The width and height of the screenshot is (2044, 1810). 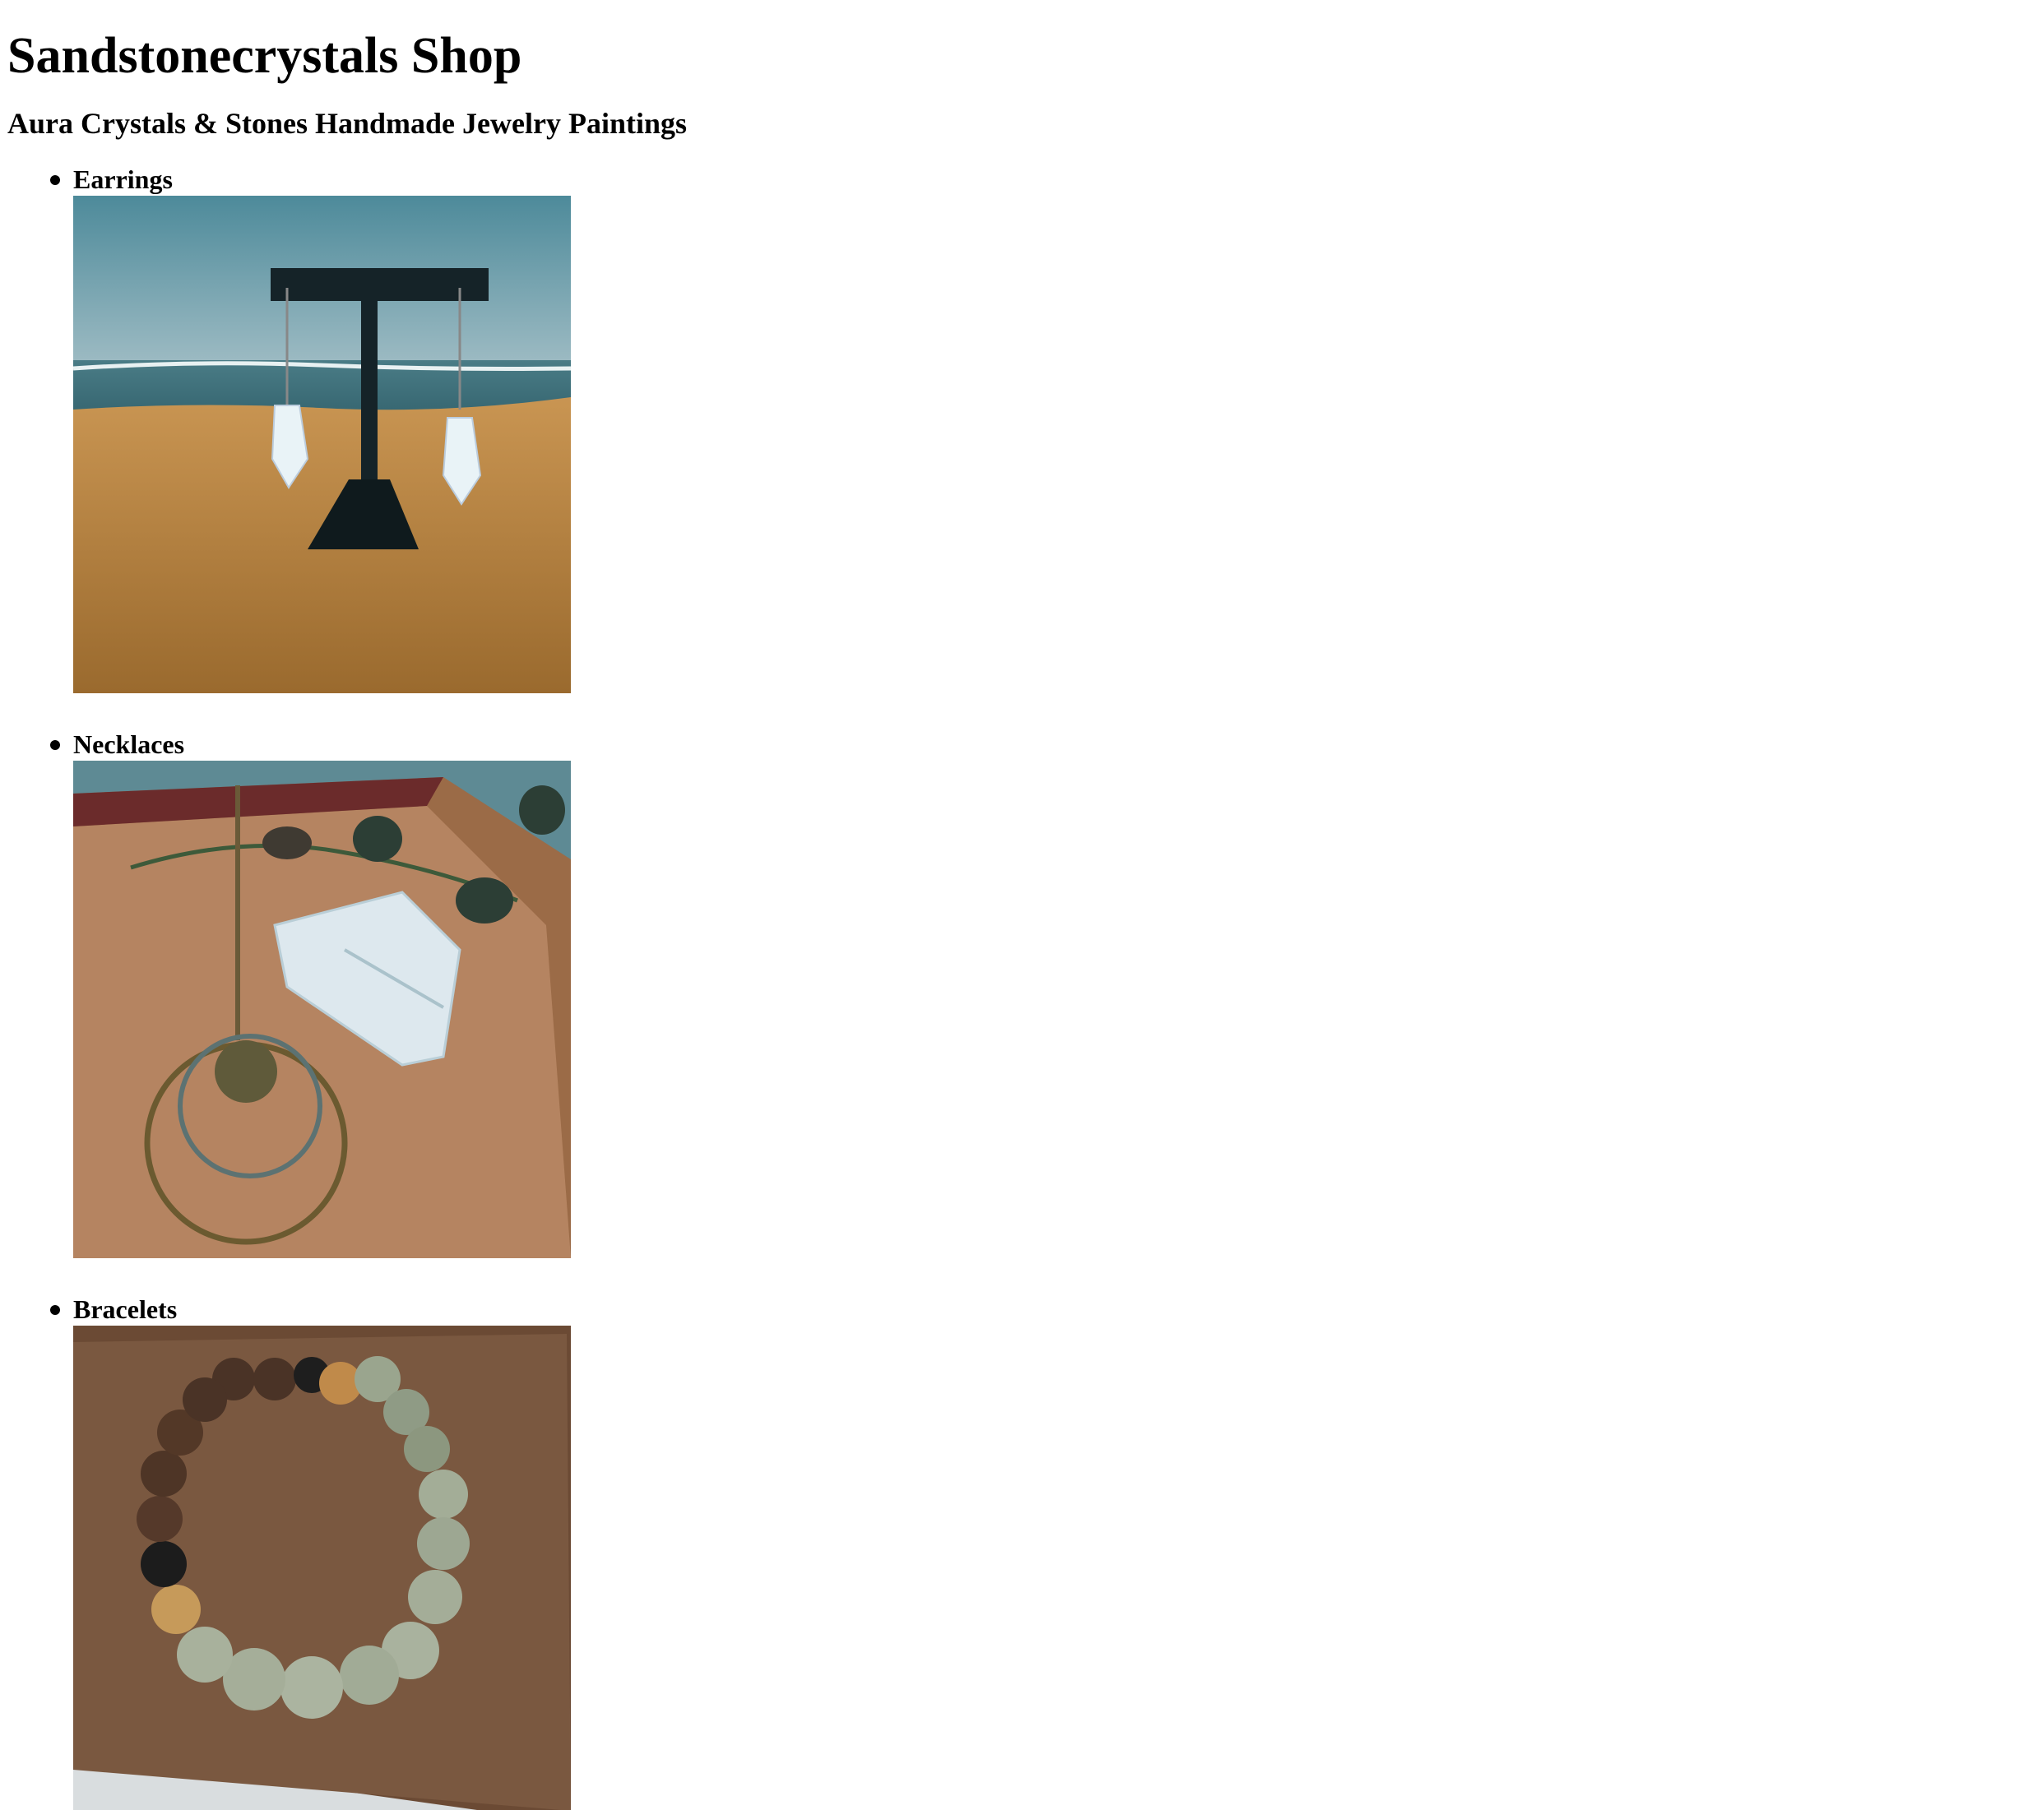 I want to click on category-label: Earrings, so click(x=1058, y=179).